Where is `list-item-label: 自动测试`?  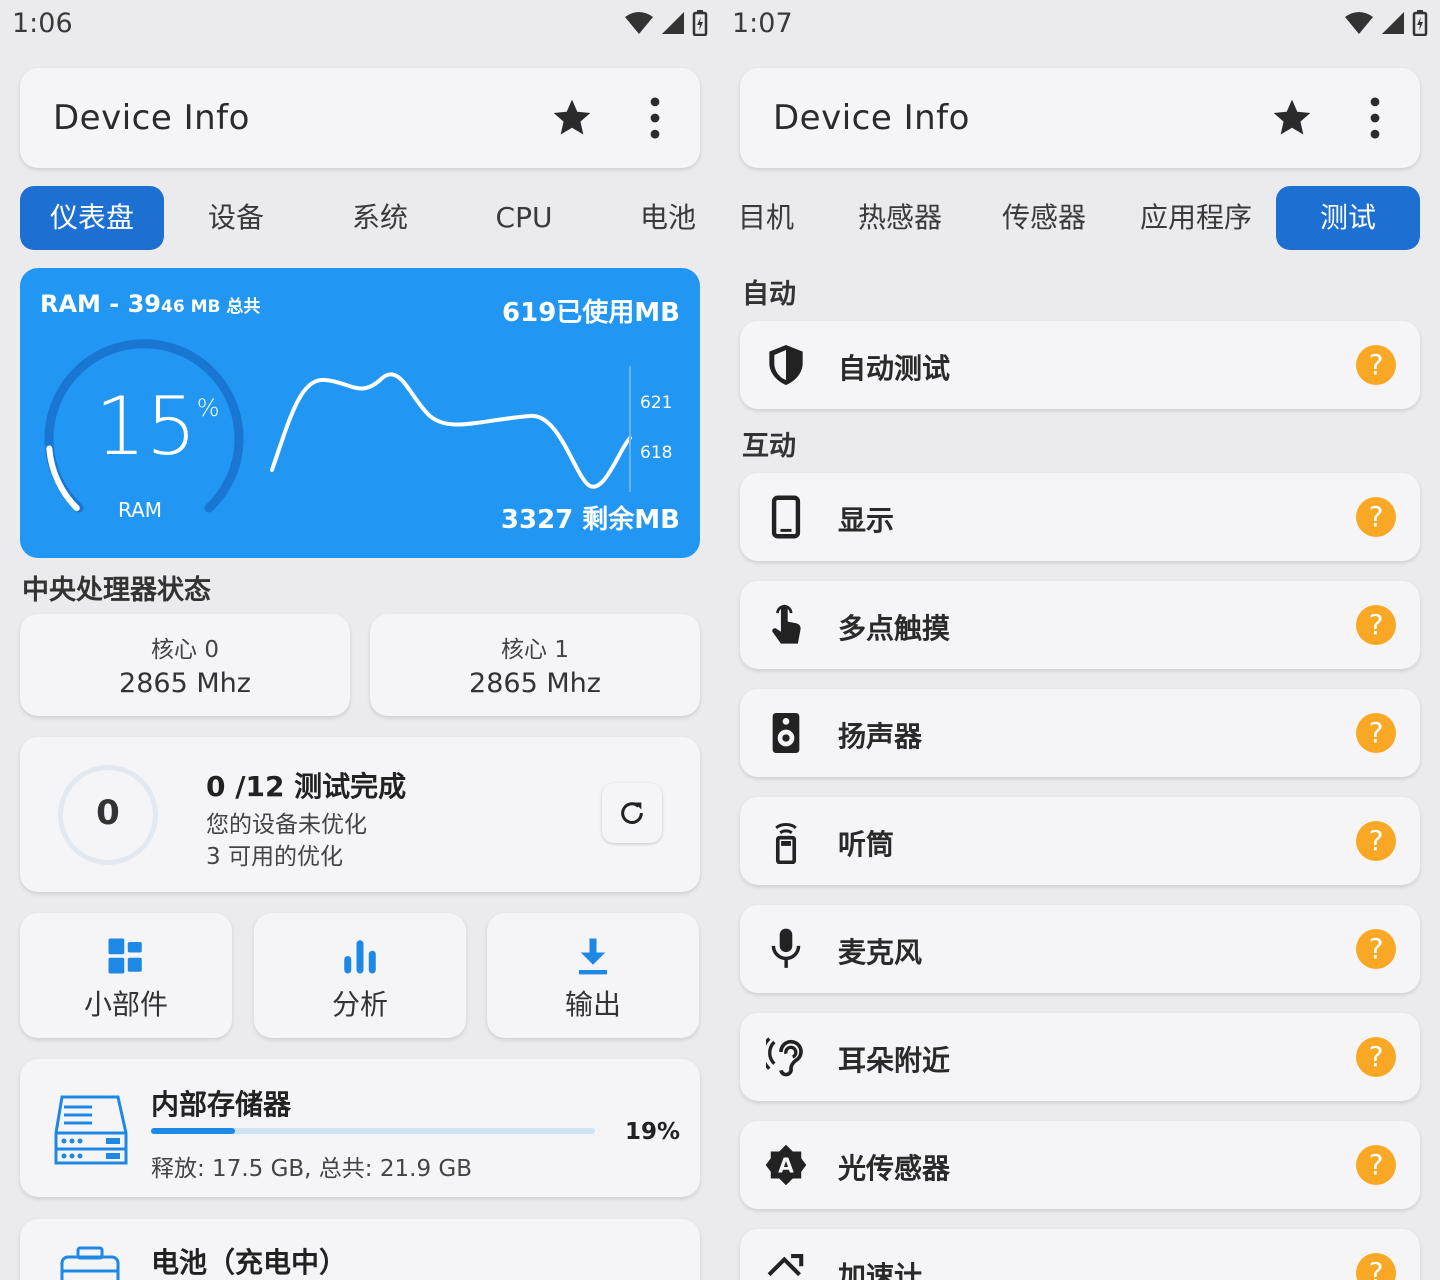
list-item-label: 自动测试 is located at coordinates (894, 368).